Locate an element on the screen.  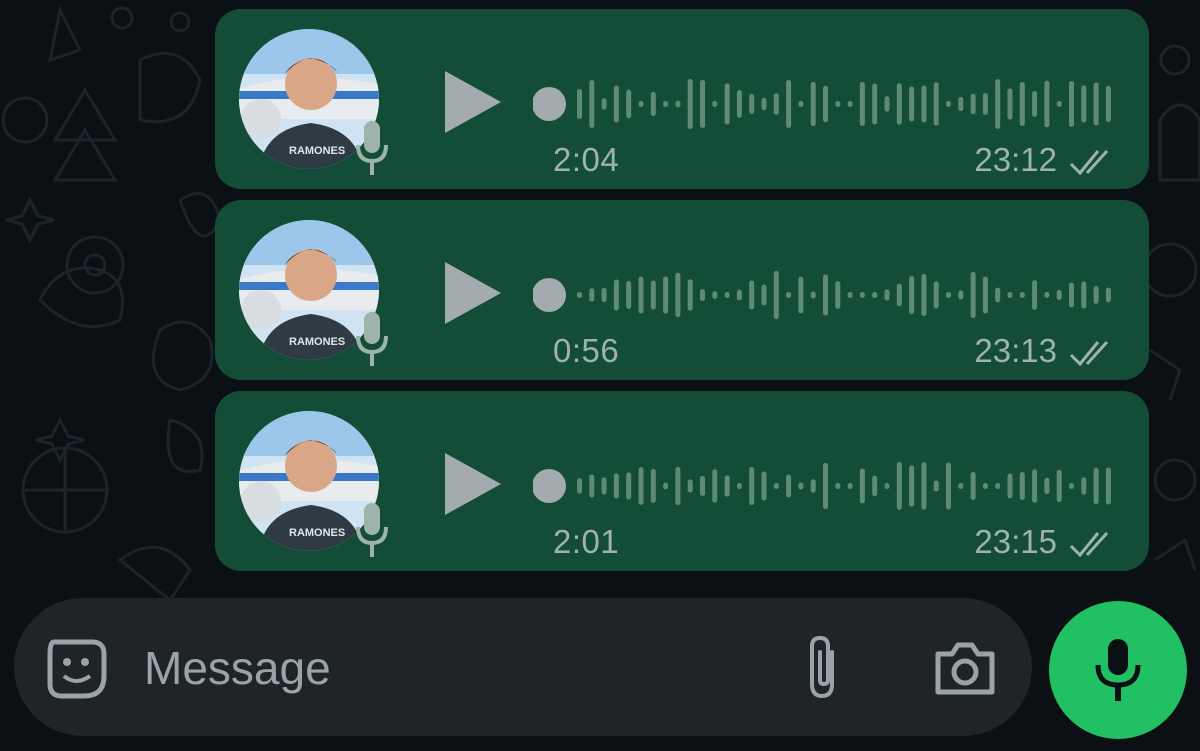
sticker-emoji-icon is located at coordinates (77, 669).